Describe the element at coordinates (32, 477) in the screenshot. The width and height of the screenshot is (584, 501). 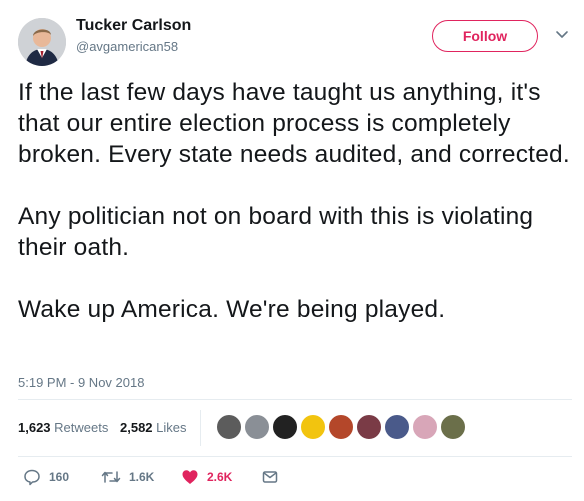
I see `reply-icon` at that location.